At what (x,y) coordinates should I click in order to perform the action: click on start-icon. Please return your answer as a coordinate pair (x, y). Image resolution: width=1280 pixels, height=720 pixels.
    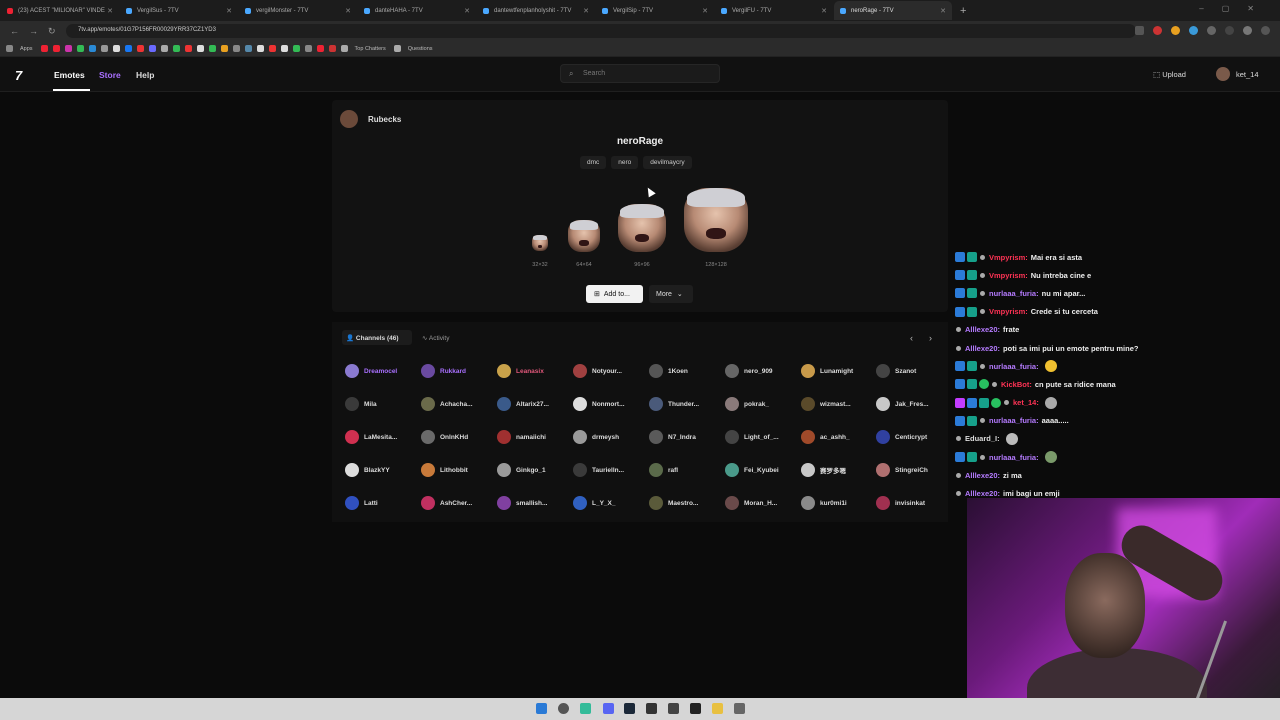
    Looking at the image, I should click on (541, 708).